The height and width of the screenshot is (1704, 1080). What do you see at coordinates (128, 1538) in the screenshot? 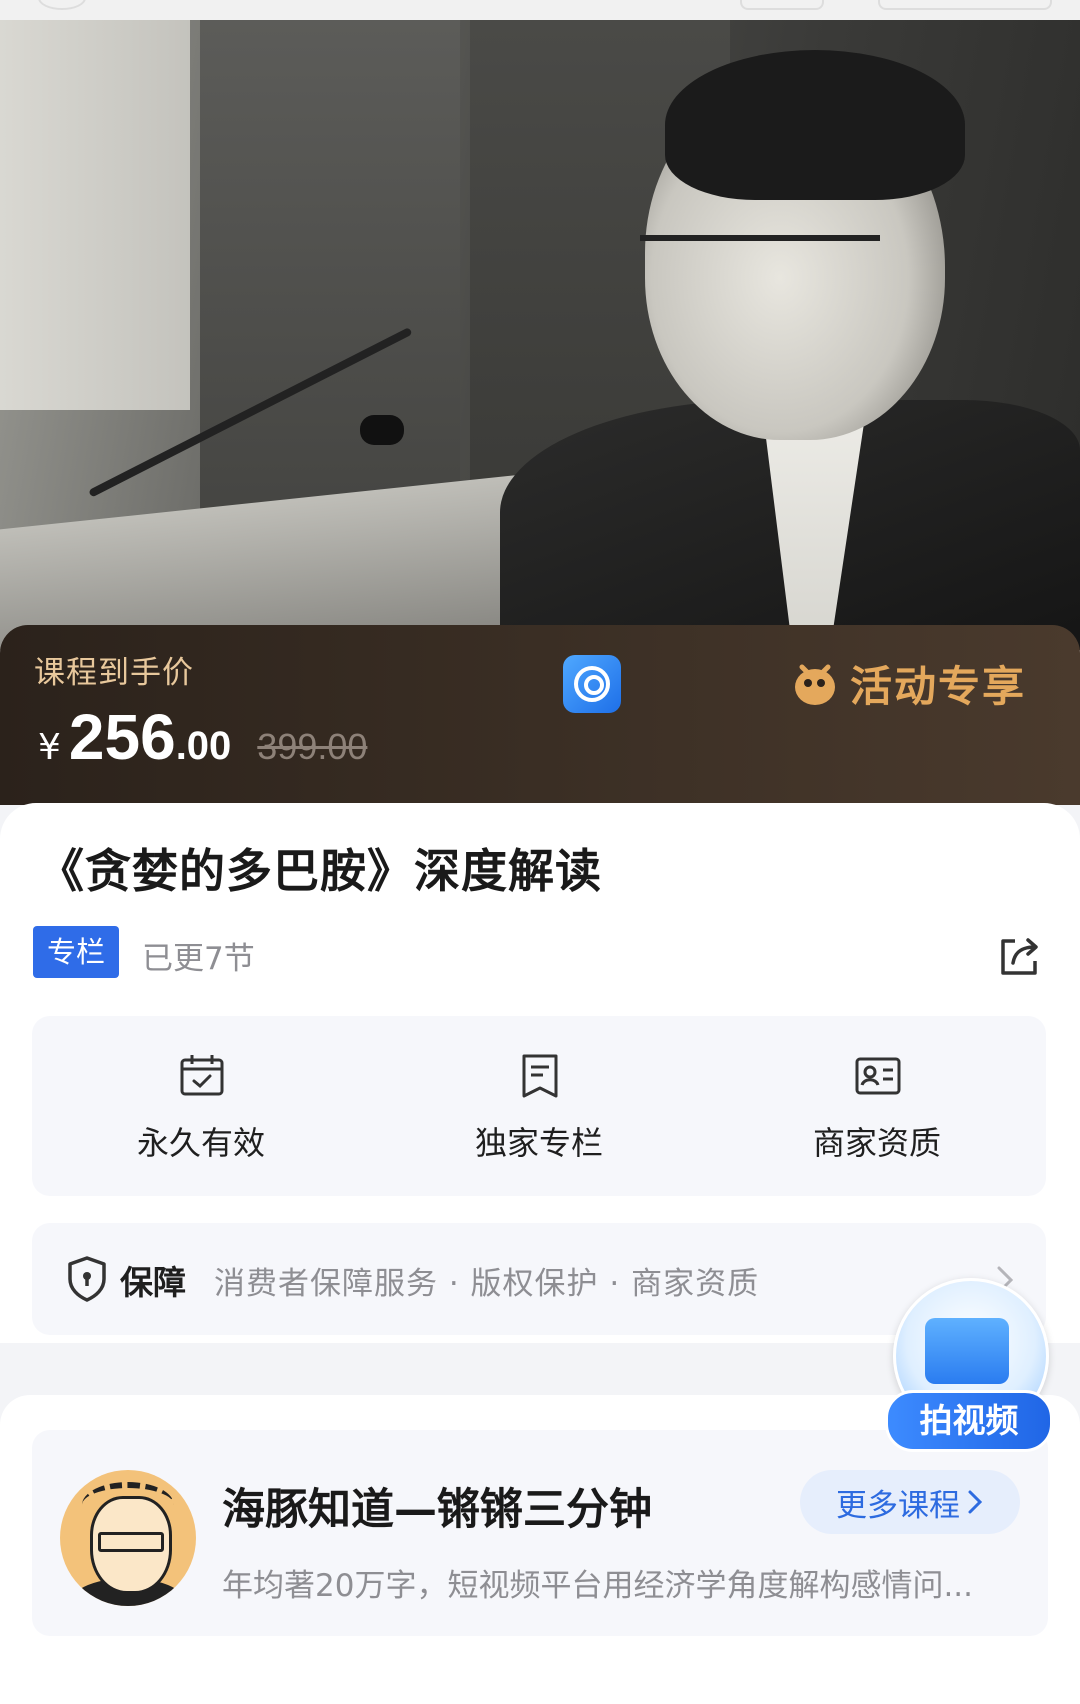
I see `author-avatar` at bounding box center [128, 1538].